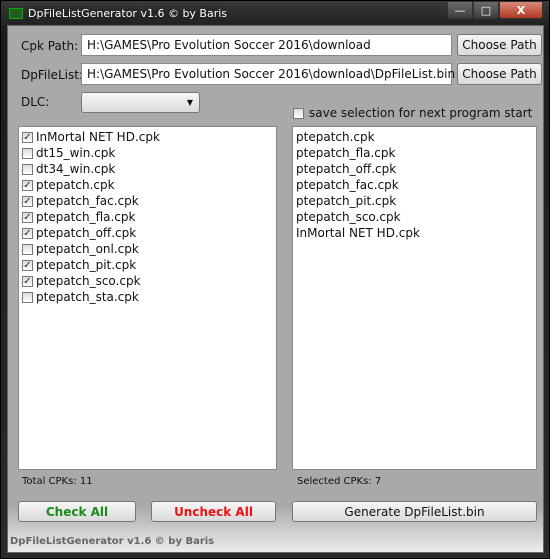 Image resolution: width=550 pixels, height=559 pixels. What do you see at coordinates (499, 45) in the screenshot?
I see `choose-cpk-path-button: Choose Path` at bounding box center [499, 45].